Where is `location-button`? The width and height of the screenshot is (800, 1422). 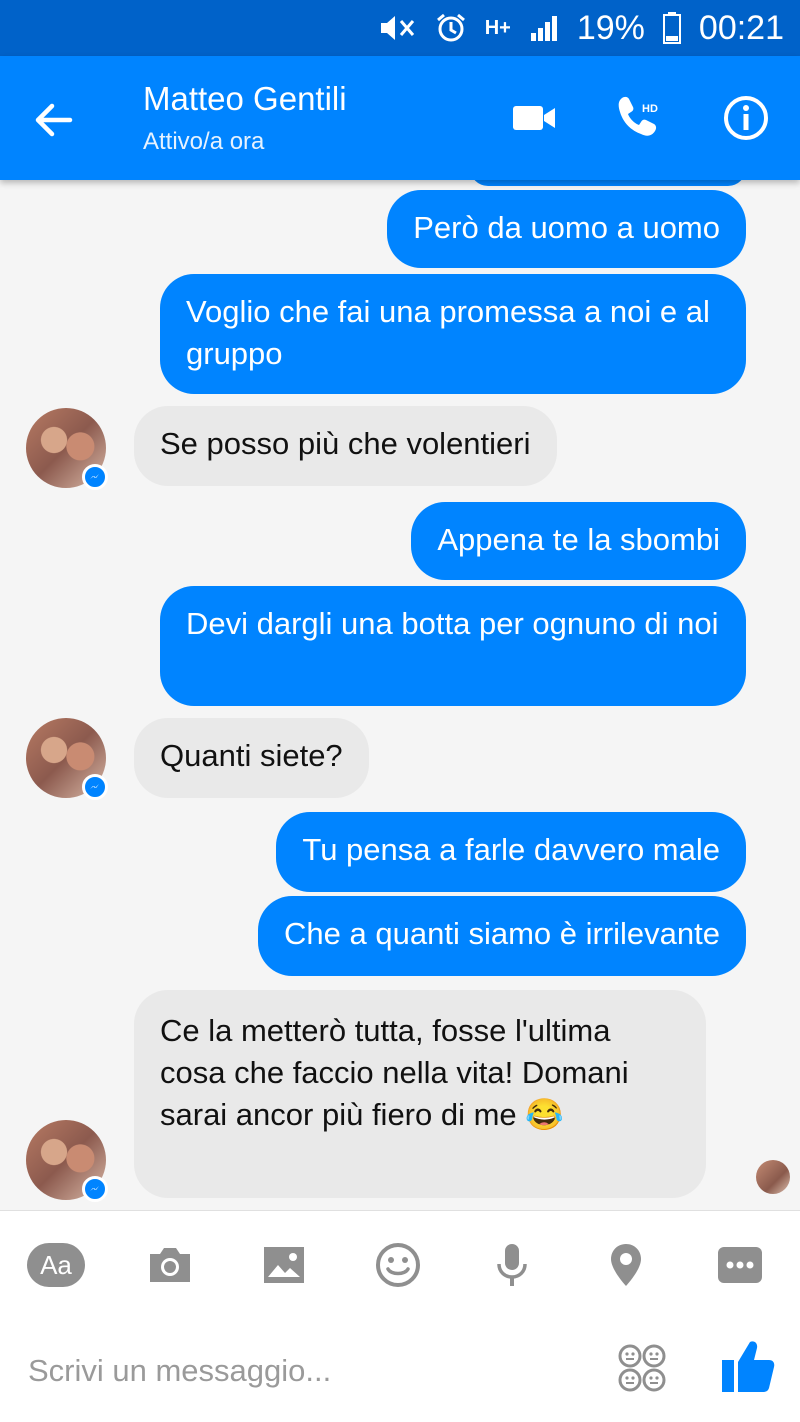 location-button is located at coordinates (626, 1265).